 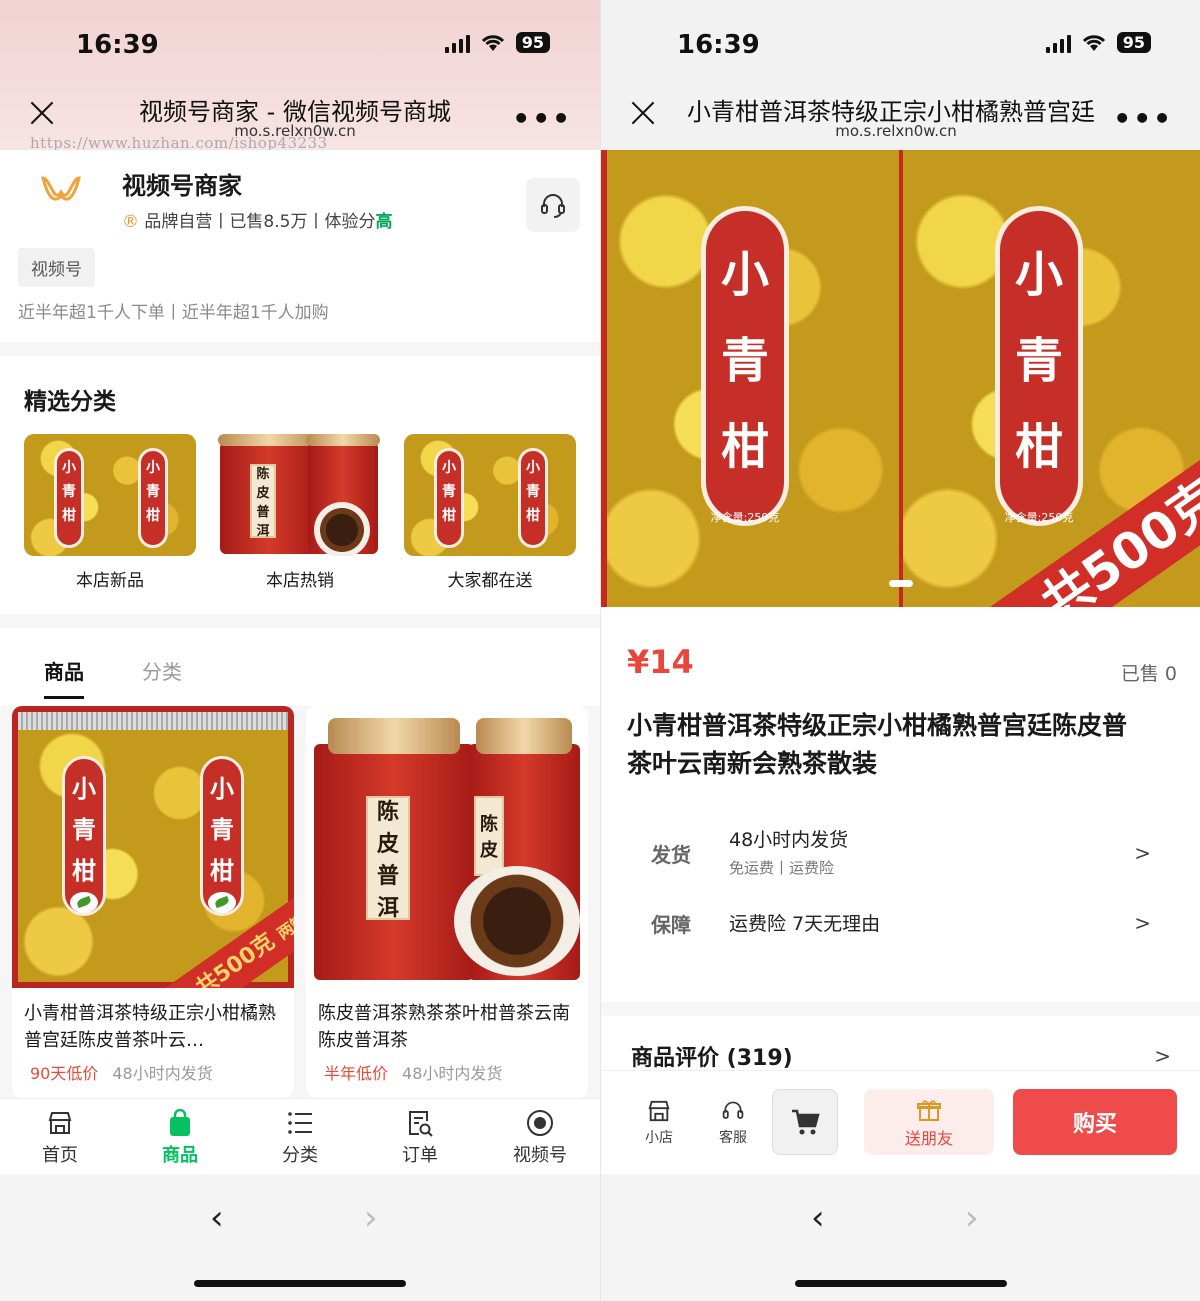 I want to click on customer-service-button, so click(x=553, y=205).